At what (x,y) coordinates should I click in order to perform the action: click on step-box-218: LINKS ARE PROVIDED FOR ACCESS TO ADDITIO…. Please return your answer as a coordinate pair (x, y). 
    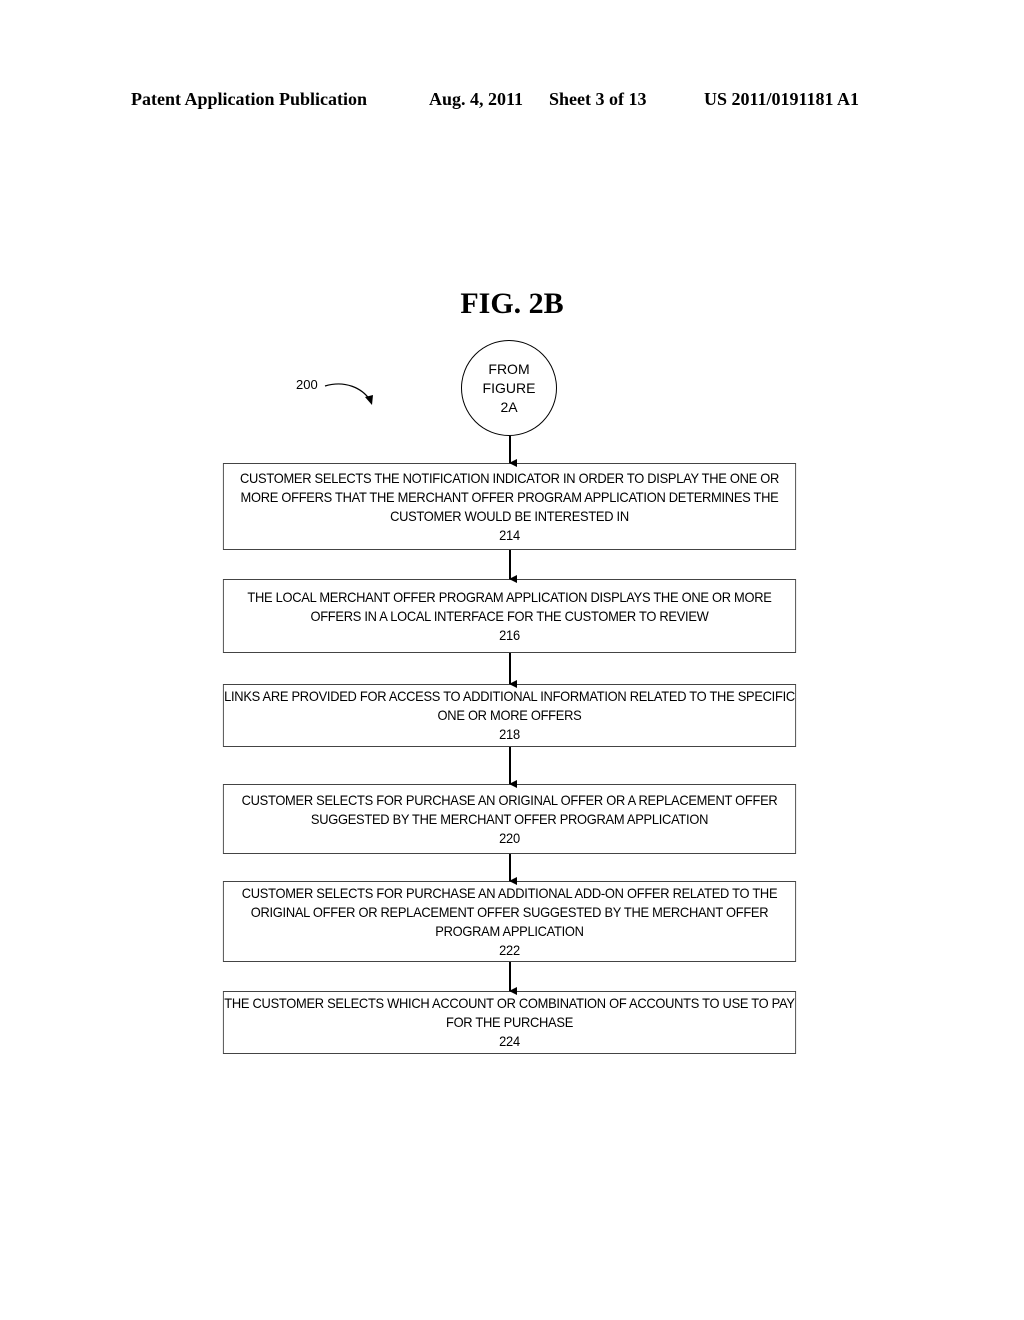
    Looking at the image, I should click on (509, 715).